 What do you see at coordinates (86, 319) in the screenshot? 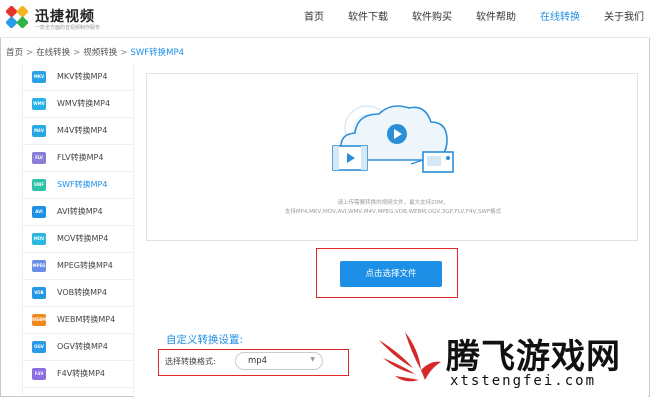
I see `sidebar-item-label: WEBM转换MP4` at bounding box center [86, 319].